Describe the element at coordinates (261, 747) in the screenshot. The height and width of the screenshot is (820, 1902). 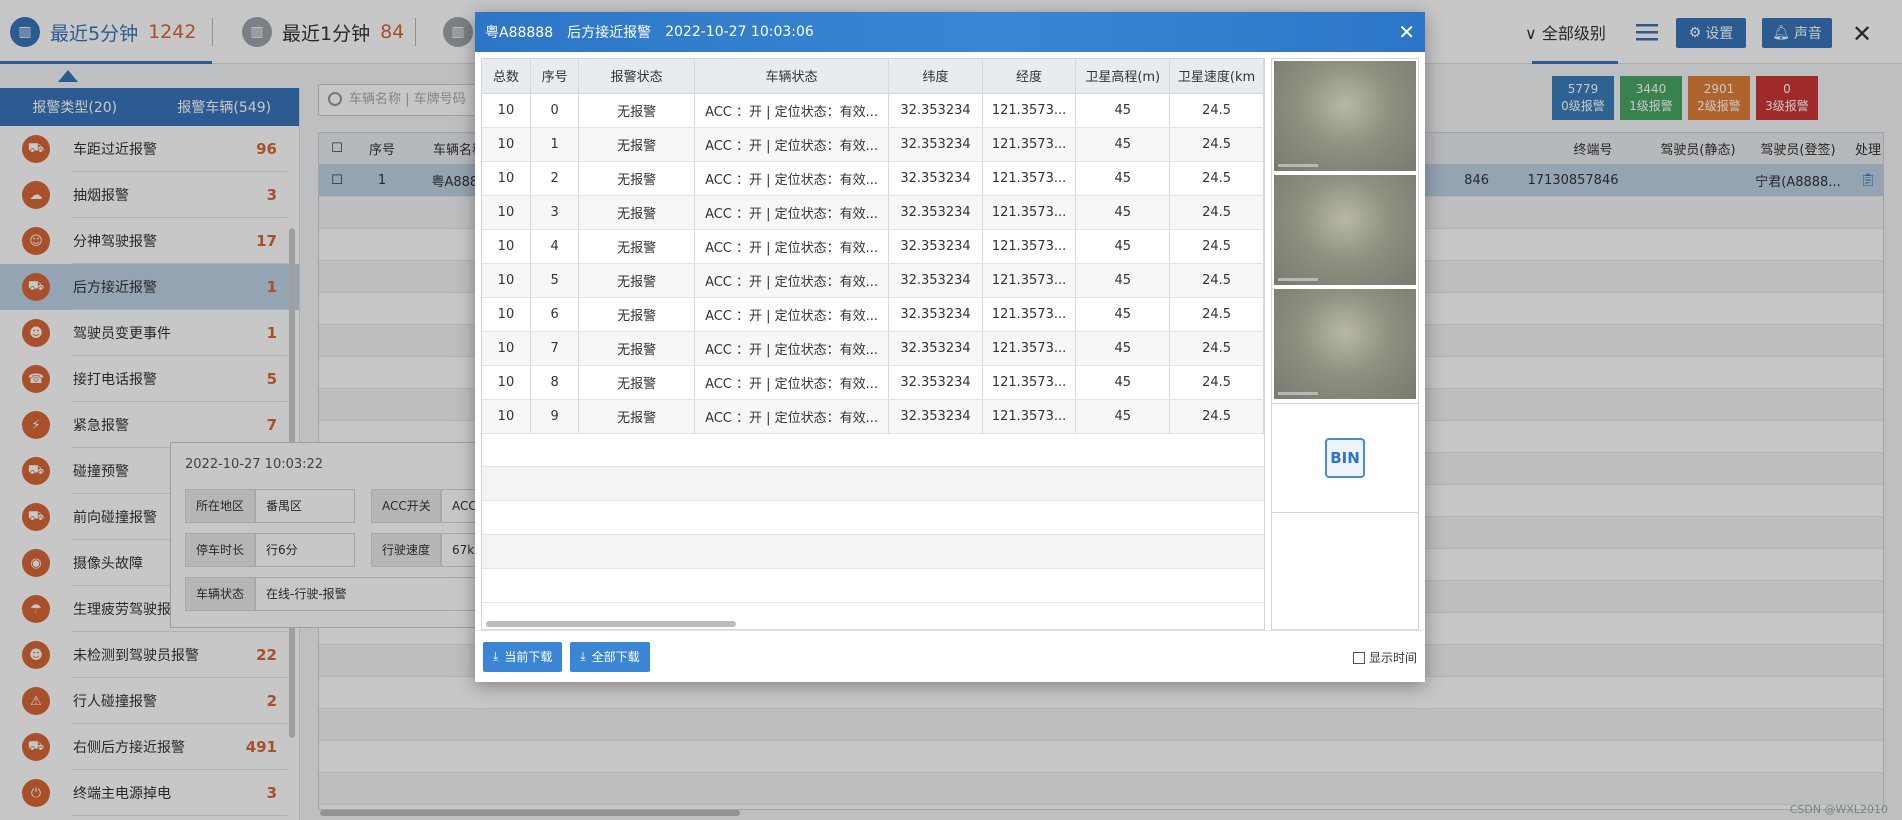
I see `sidebar-item-count: 491` at that location.